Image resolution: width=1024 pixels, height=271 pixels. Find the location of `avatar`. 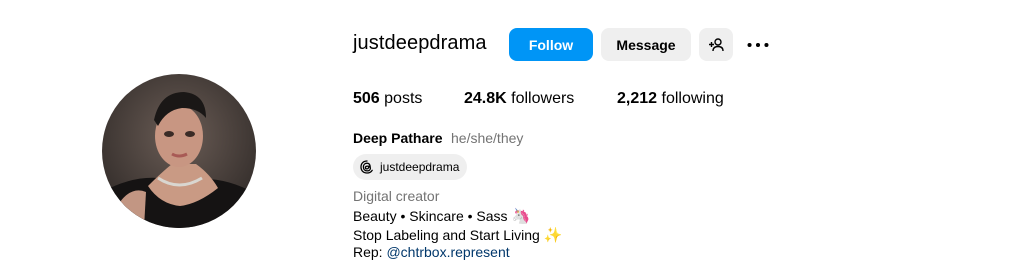

avatar is located at coordinates (179, 151).